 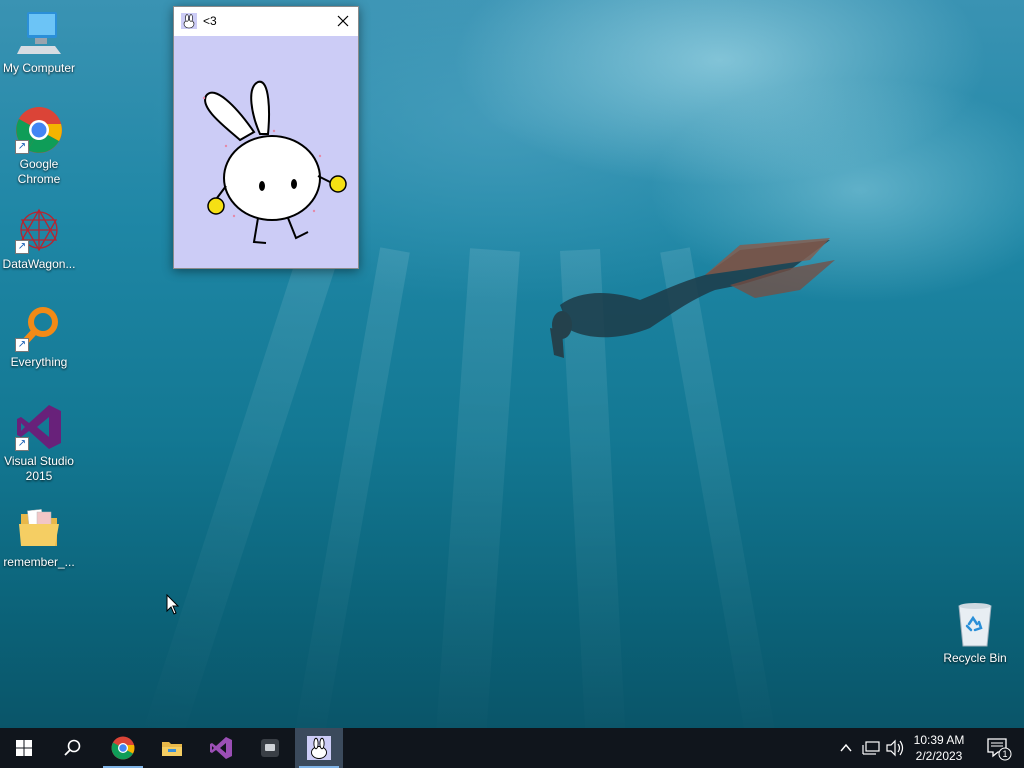 What do you see at coordinates (975, 658) in the screenshot?
I see `desktop-icon-label: Recycle Bin` at bounding box center [975, 658].